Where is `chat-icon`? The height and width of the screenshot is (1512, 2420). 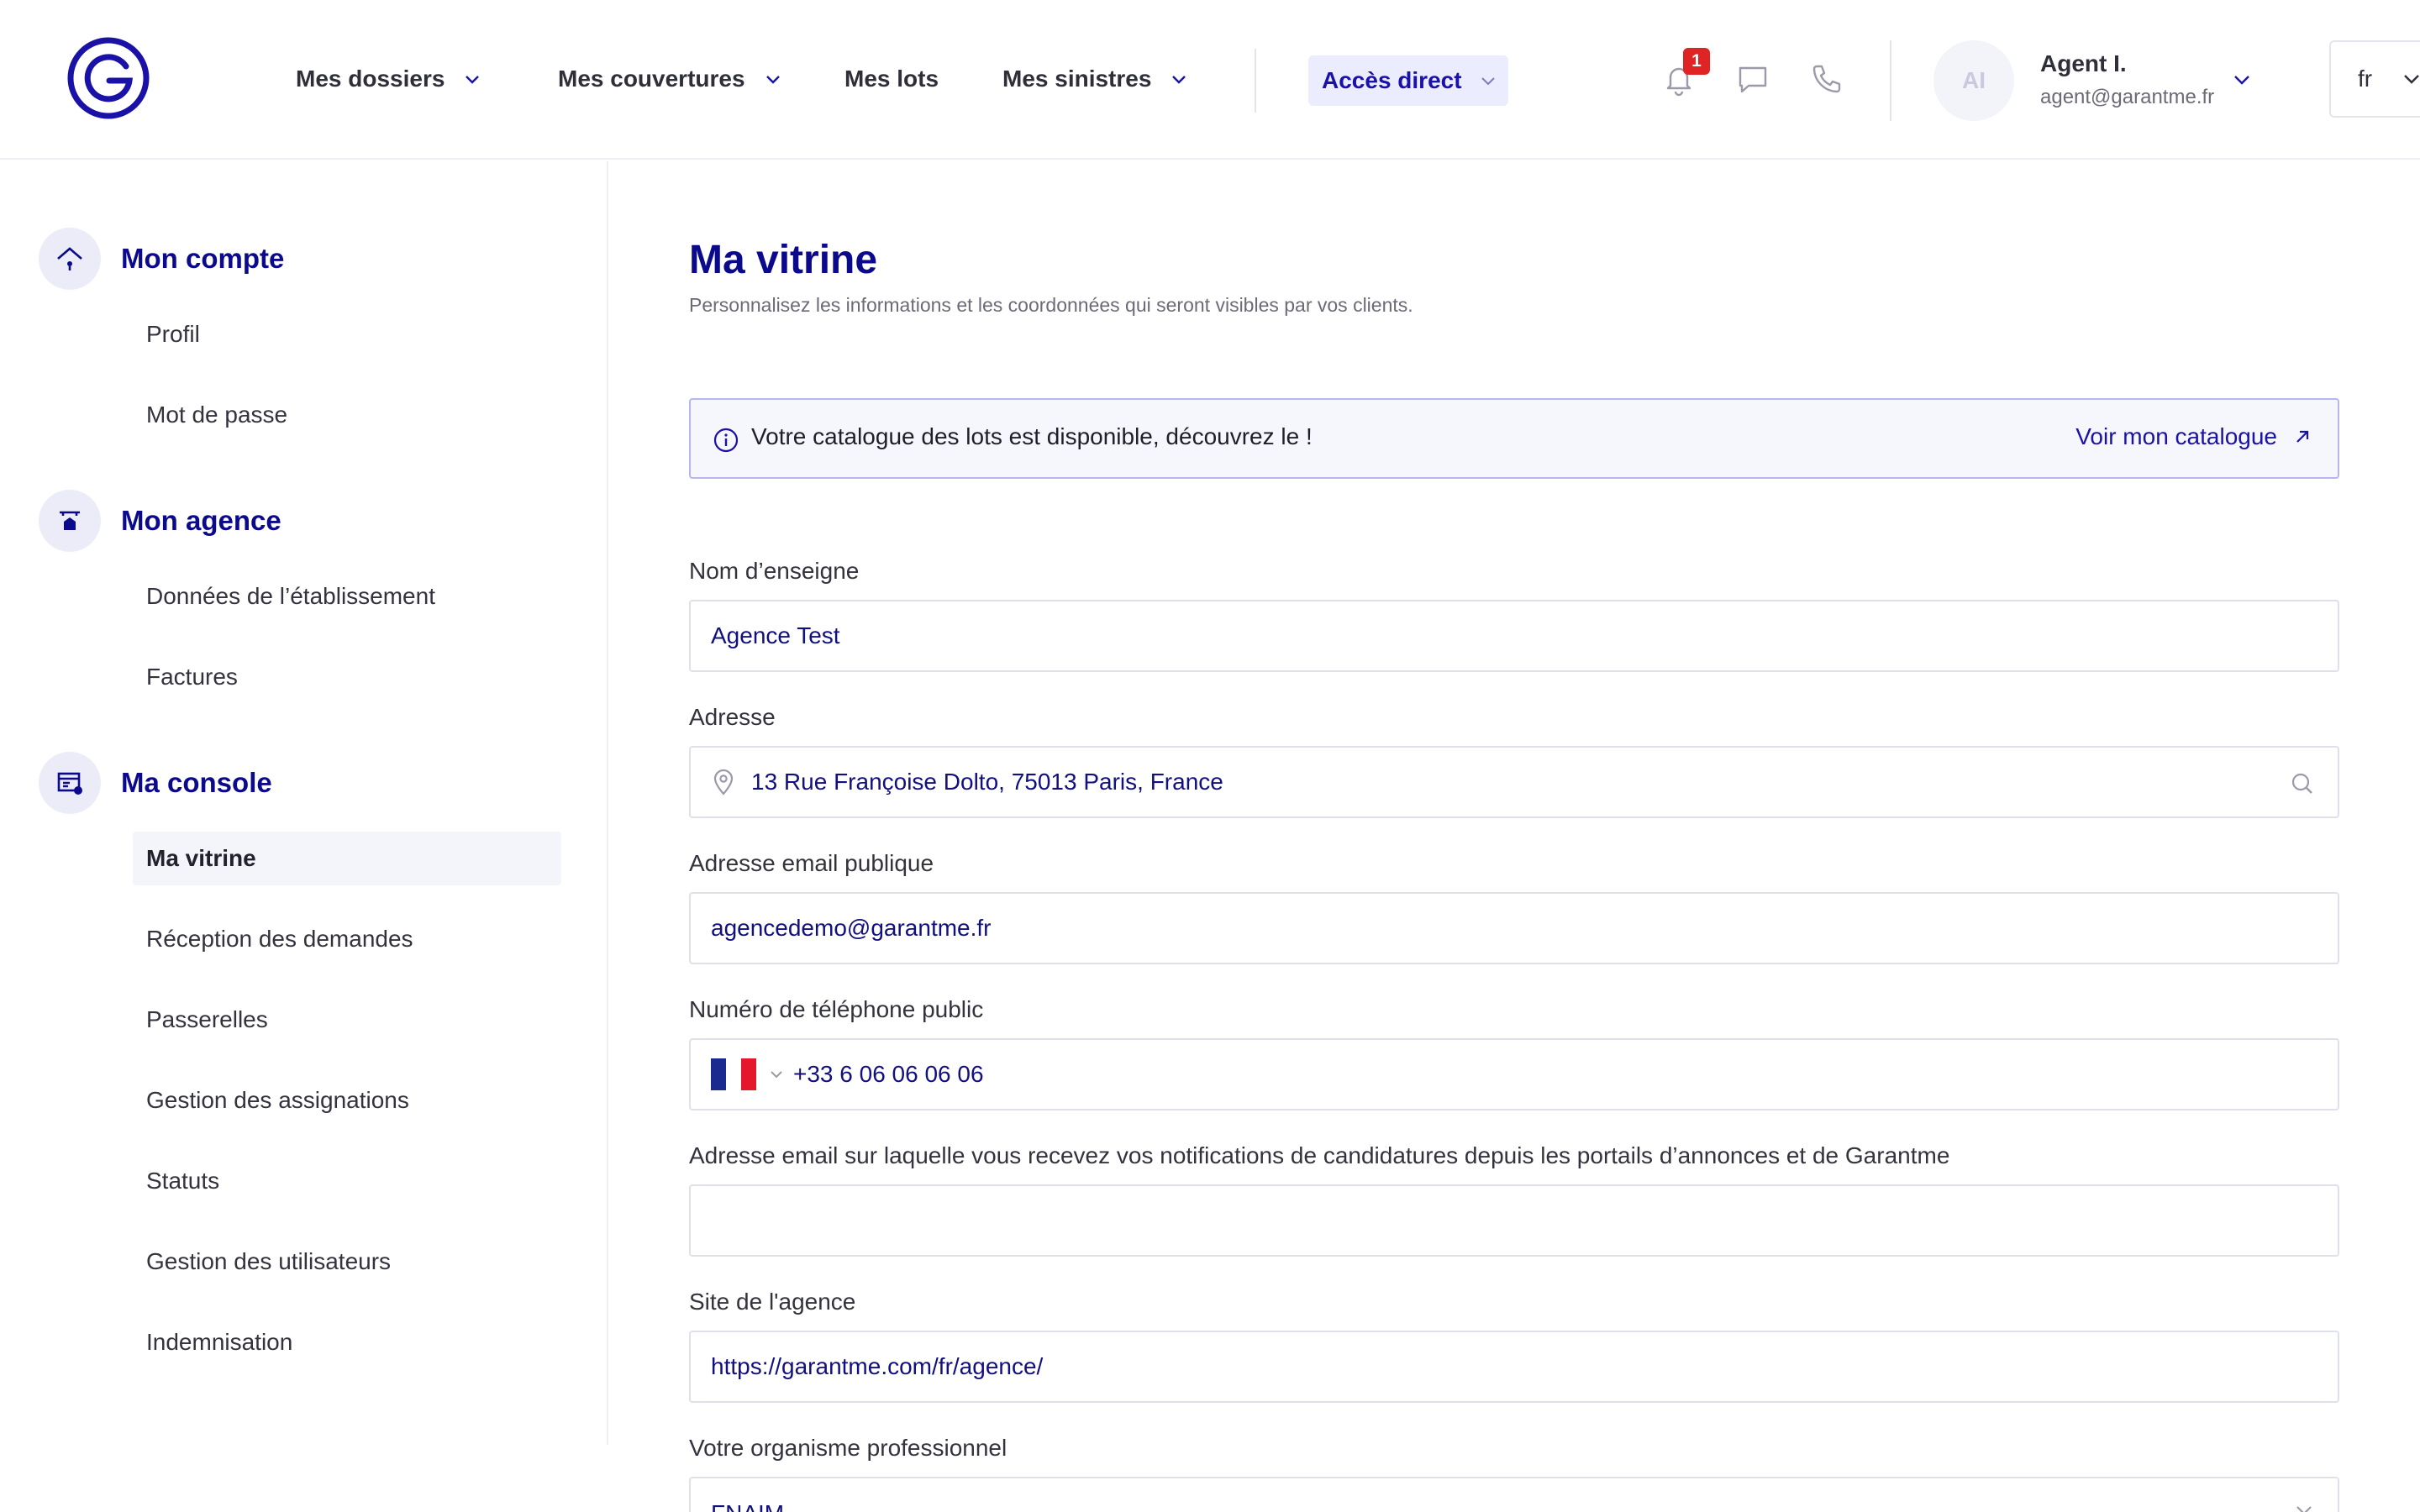 chat-icon is located at coordinates (1752, 78).